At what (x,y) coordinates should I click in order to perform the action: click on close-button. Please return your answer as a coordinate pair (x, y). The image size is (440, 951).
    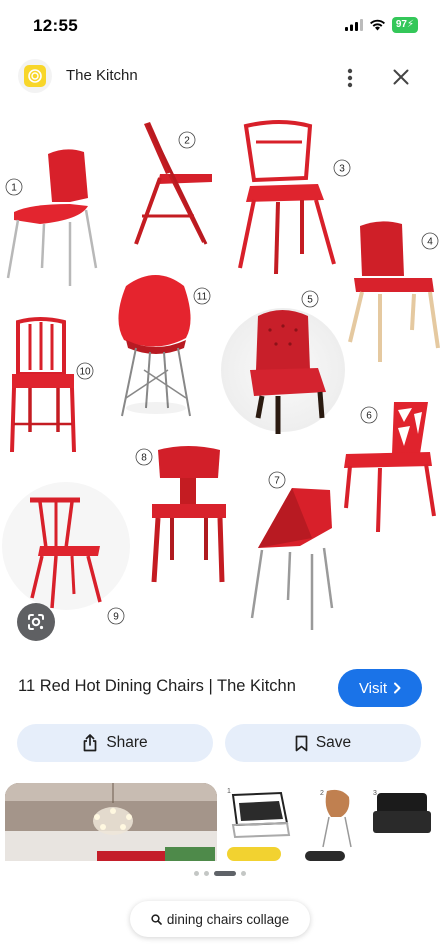
    Looking at the image, I should click on (401, 77).